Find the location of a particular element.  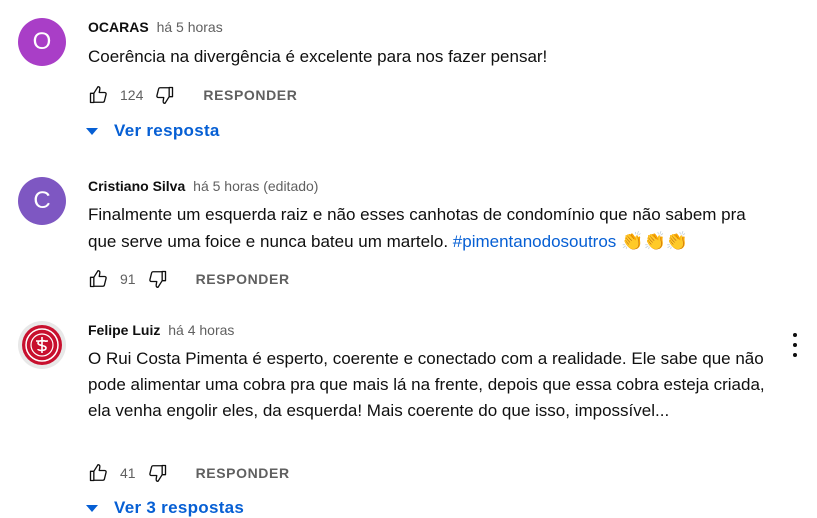

like-count: 41 is located at coordinates (128, 473).